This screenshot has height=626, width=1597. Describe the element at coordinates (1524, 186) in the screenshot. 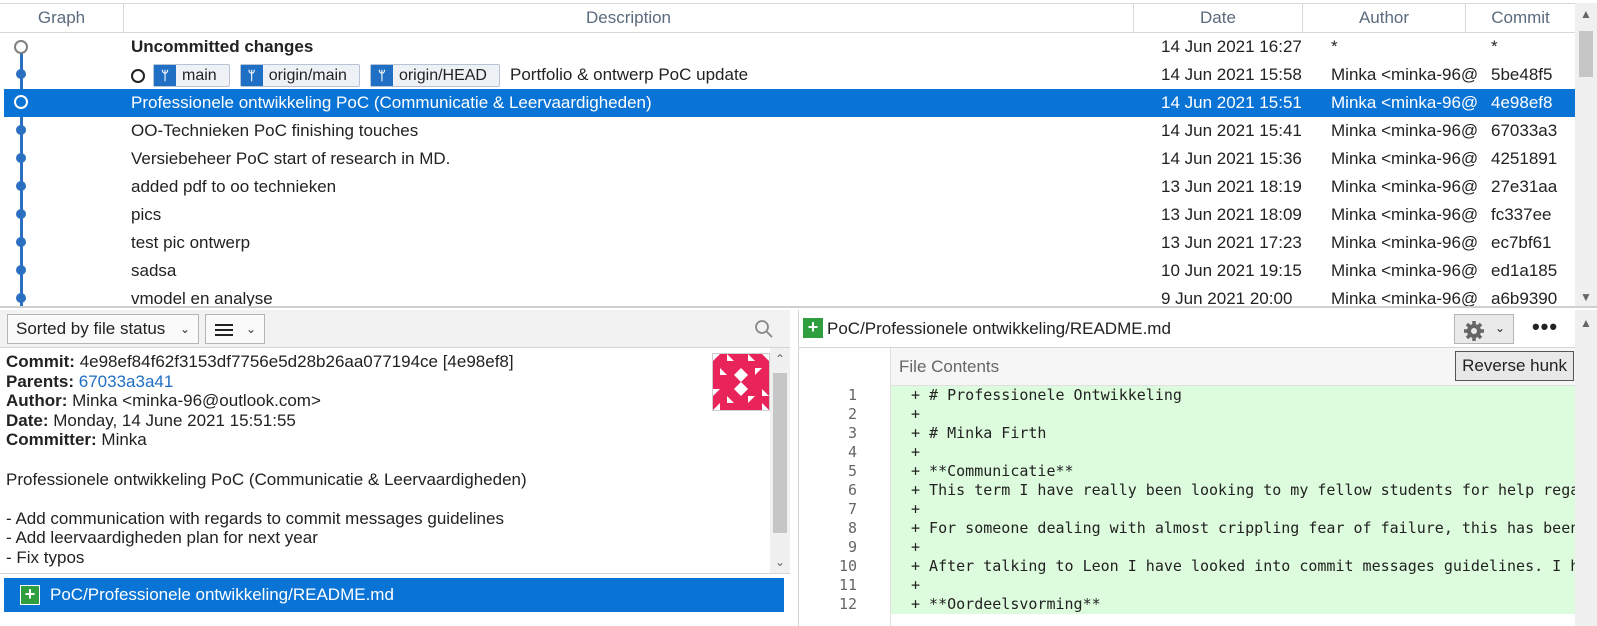

I see `commit-hash: 27e31aa` at that location.